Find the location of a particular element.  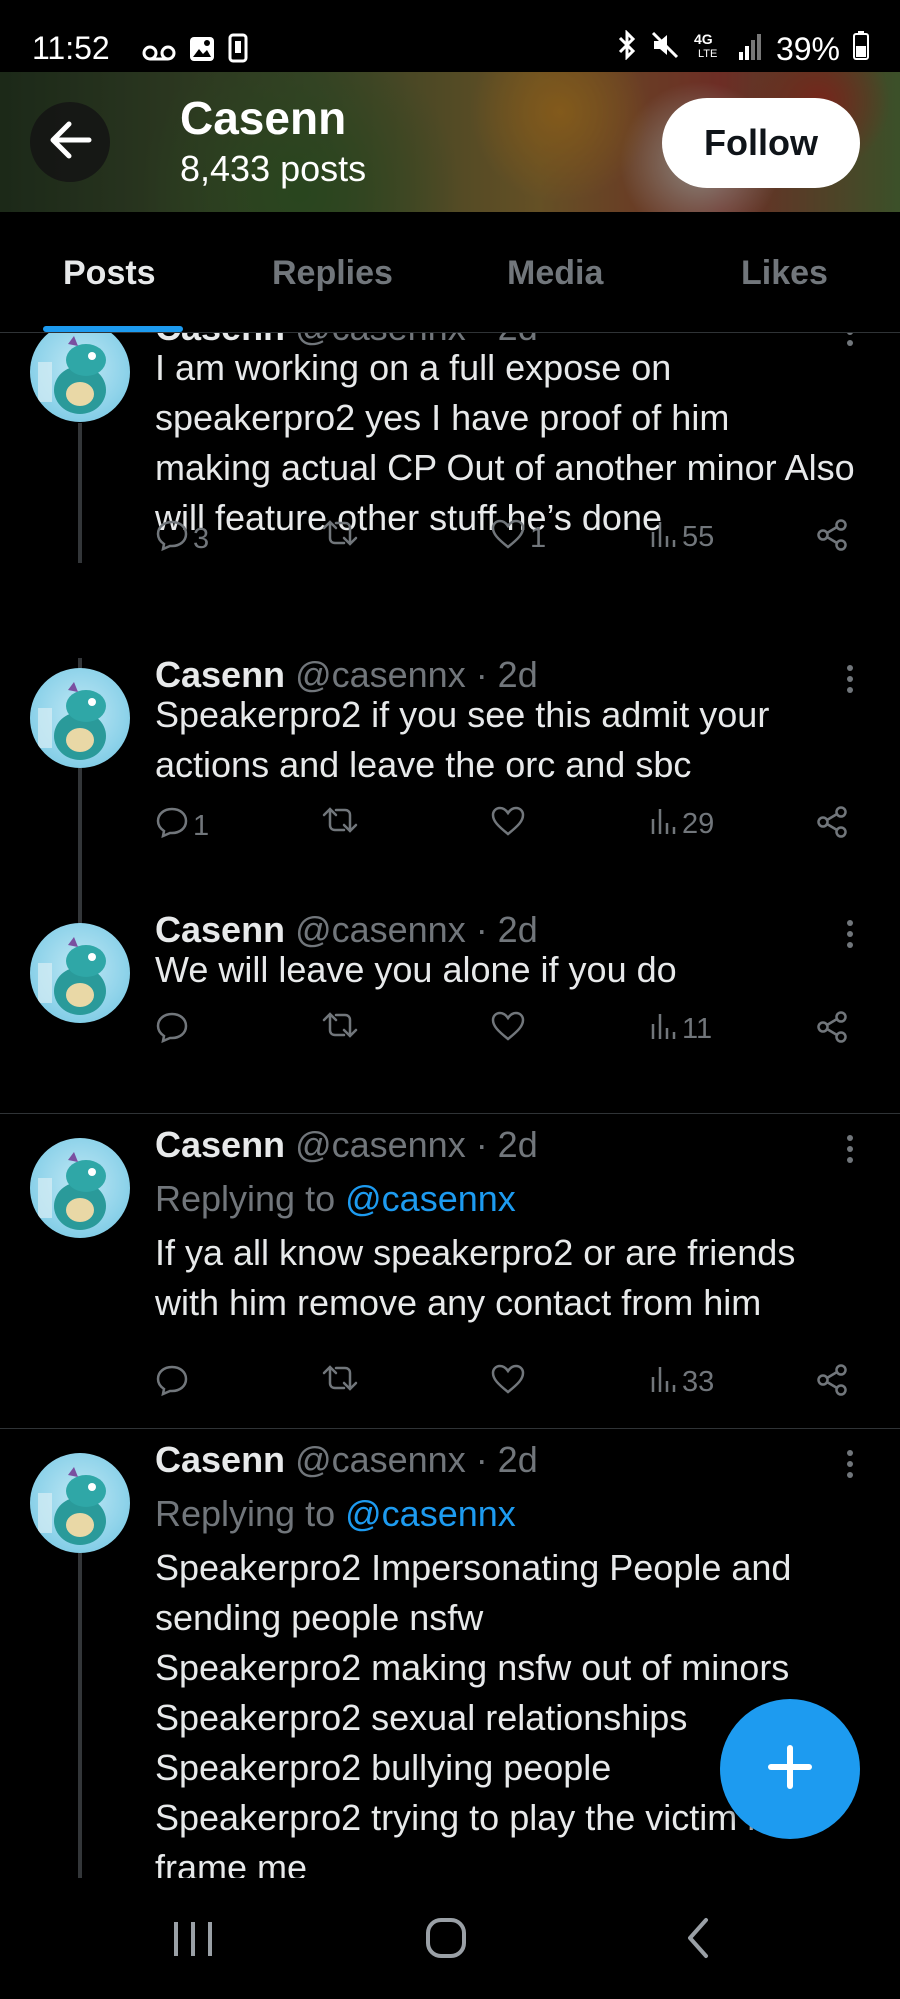

bluetooth-icon is located at coordinates (627, 48).